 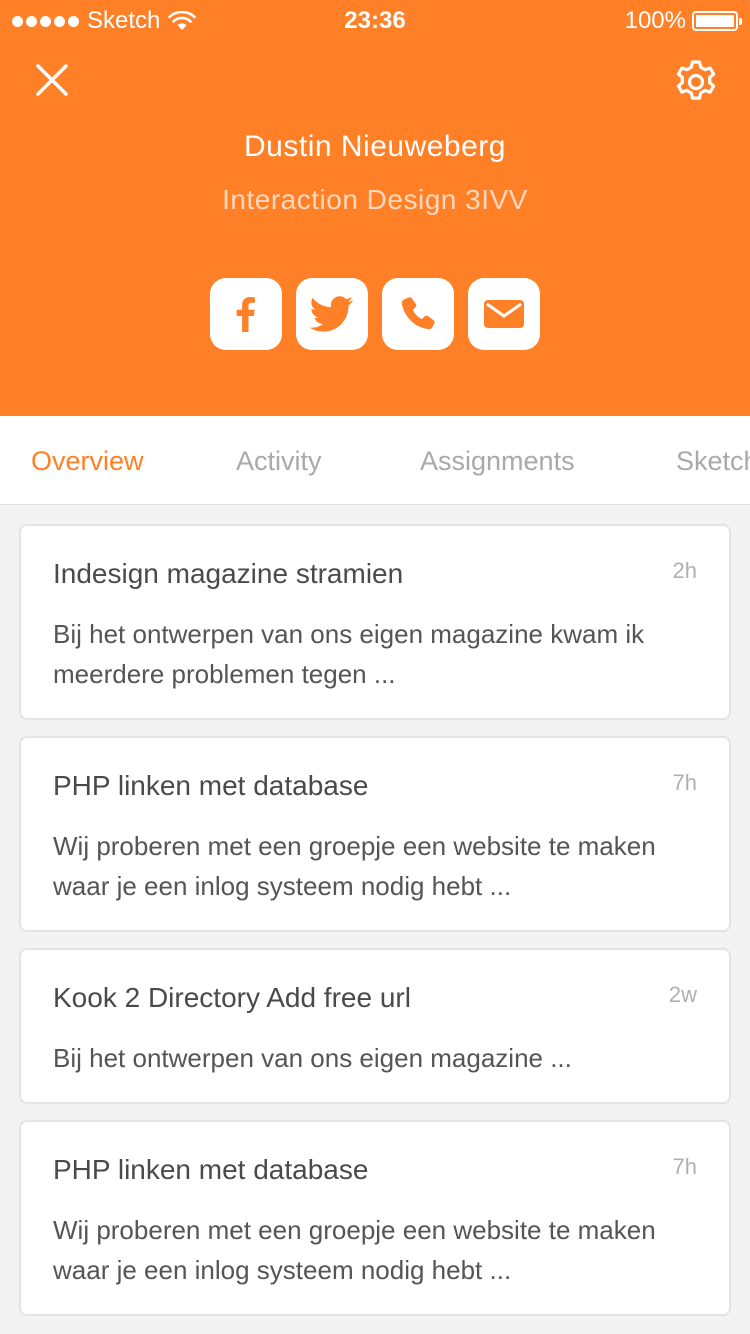 I want to click on phone-button, so click(x=418, y=314).